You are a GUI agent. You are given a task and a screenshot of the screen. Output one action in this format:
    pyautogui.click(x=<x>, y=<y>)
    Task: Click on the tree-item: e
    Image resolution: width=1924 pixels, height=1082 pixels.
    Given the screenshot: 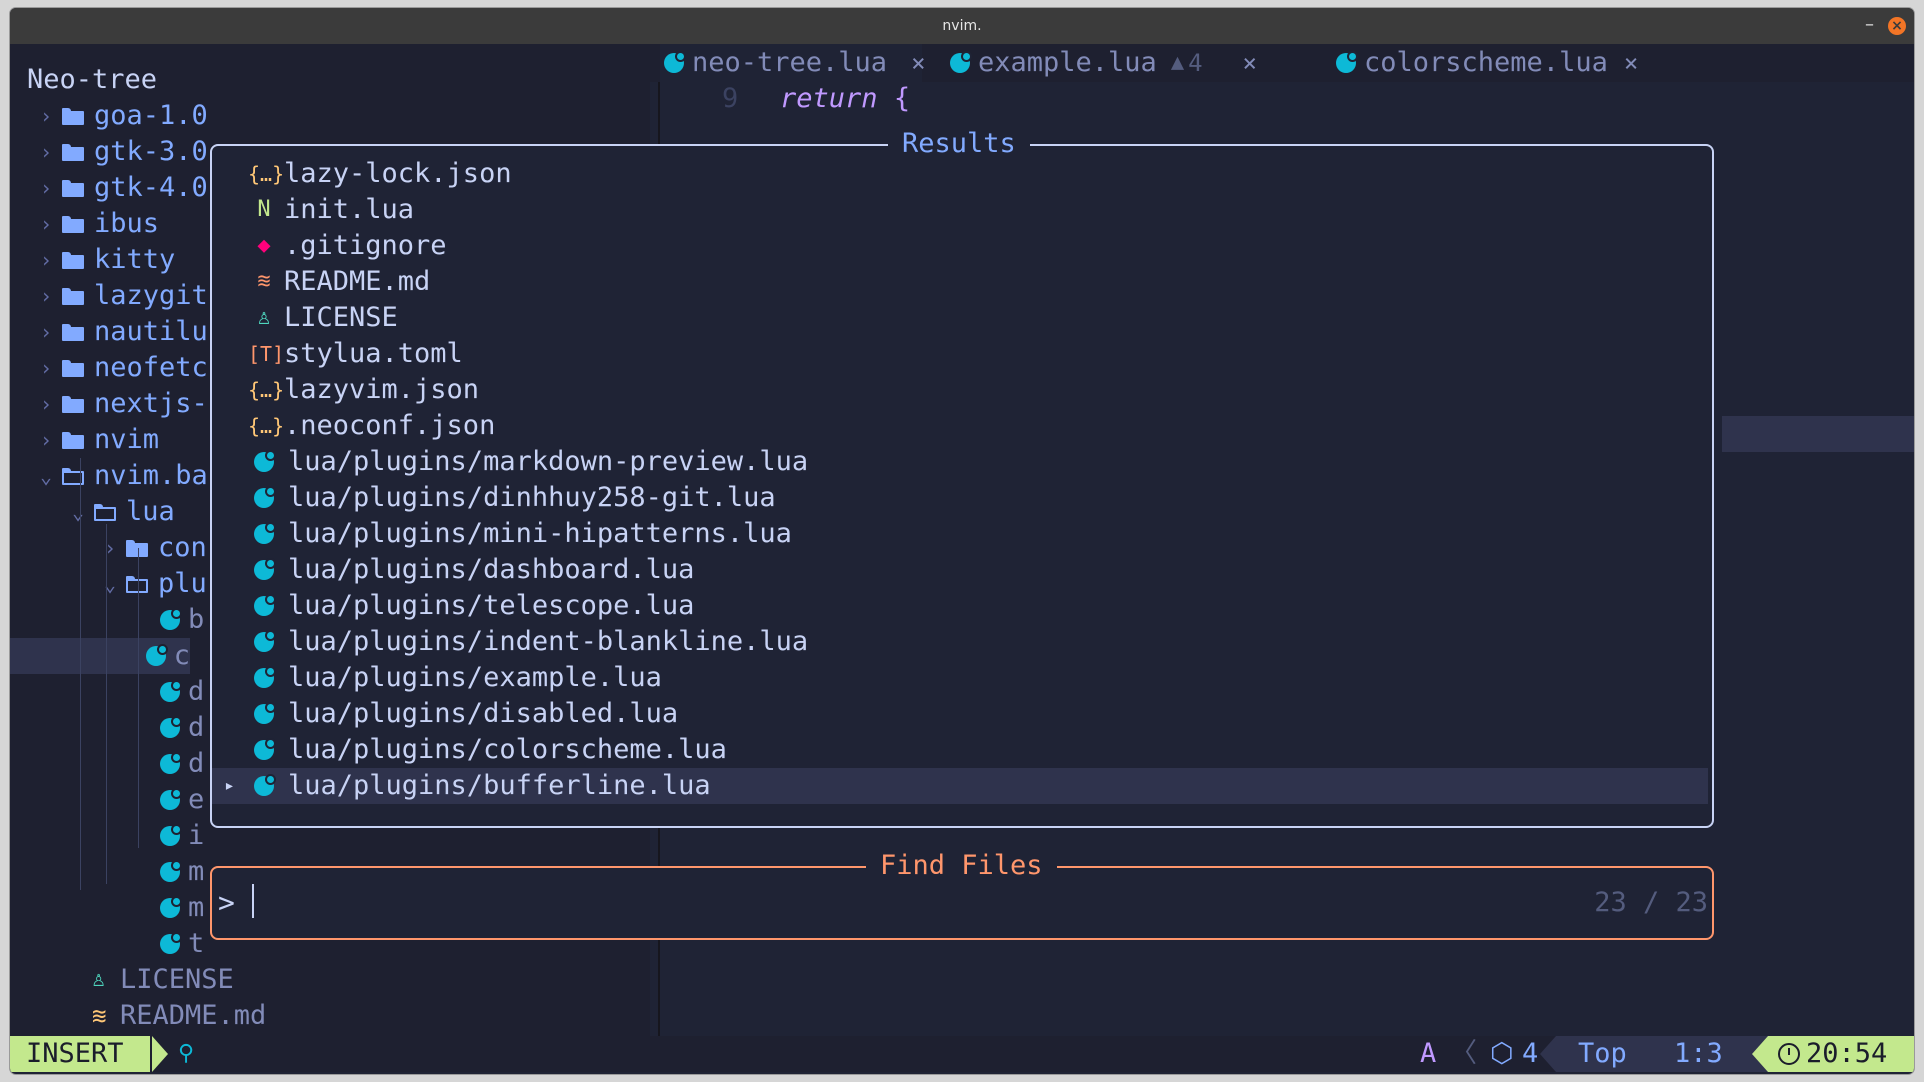 What is the action you would take?
    pyautogui.click(x=166, y=800)
    